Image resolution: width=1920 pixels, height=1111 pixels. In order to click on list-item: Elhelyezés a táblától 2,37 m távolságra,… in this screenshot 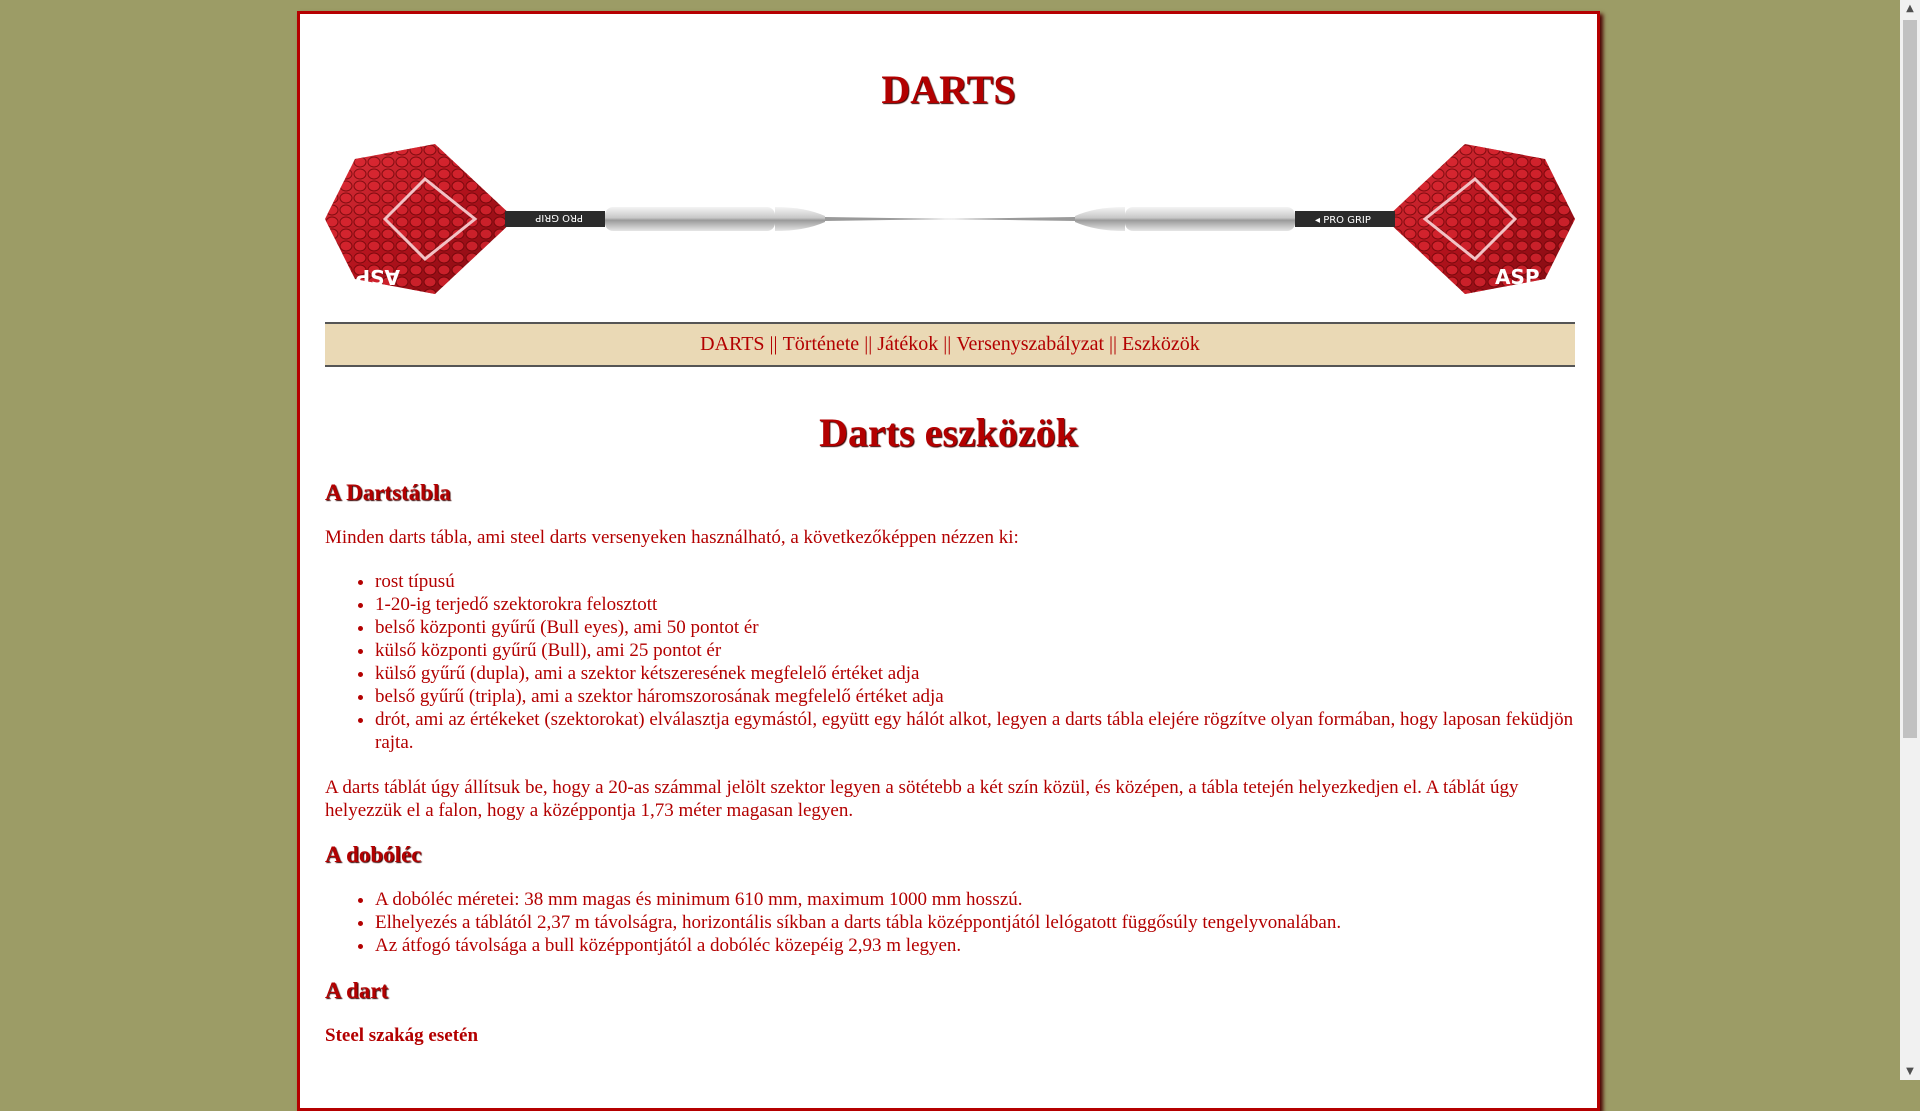, I will do `click(975, 922)`.